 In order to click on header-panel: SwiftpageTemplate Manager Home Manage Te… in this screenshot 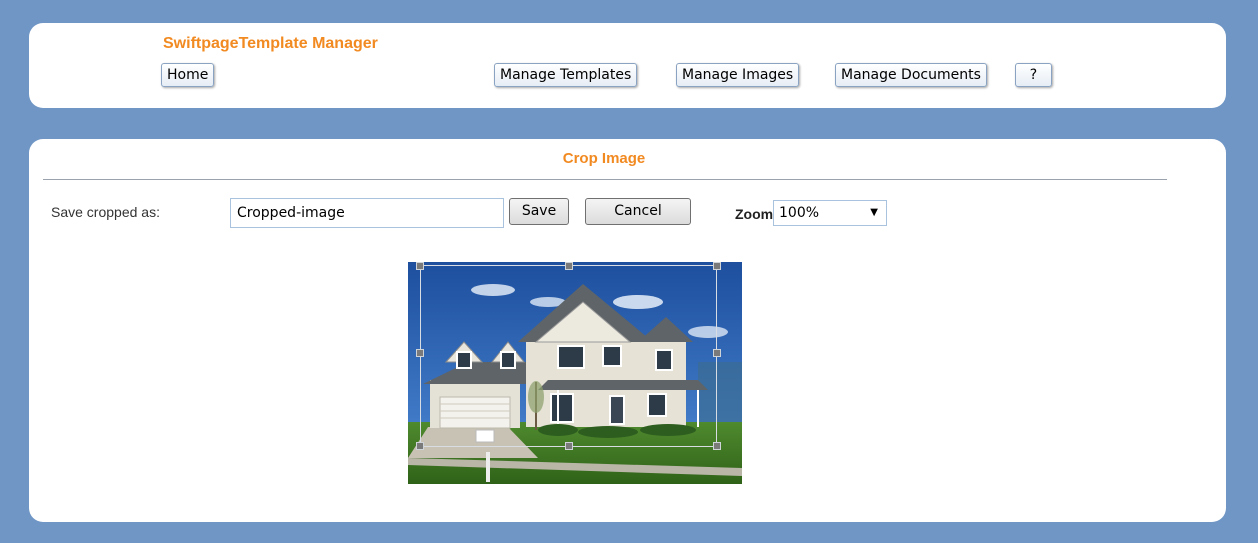, I will do `click(627, 65)`.